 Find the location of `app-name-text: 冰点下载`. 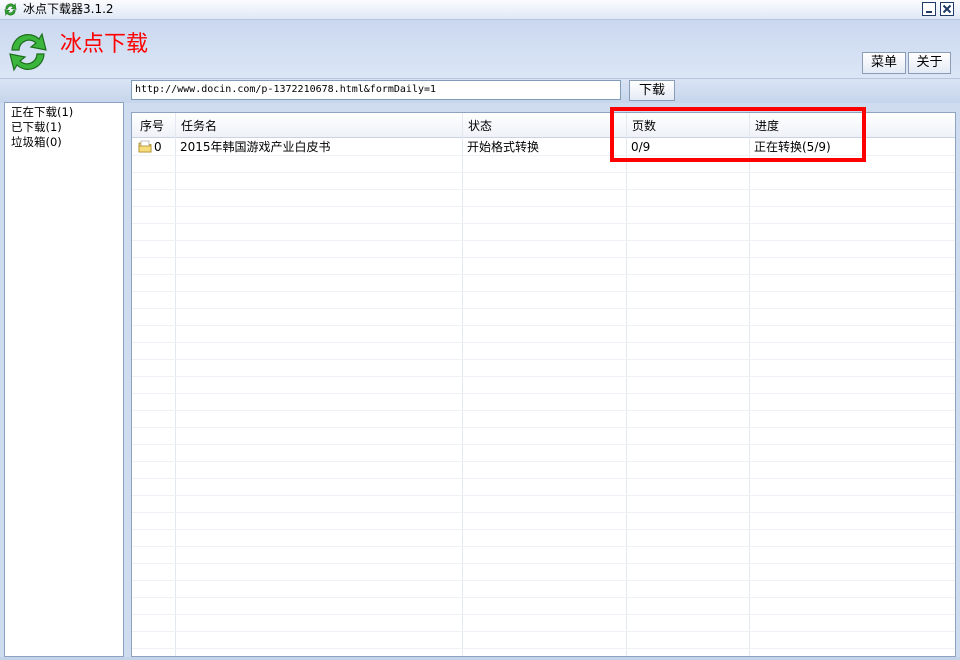

app-name-text: 冰点下载 is located at coordinates (104, 44).